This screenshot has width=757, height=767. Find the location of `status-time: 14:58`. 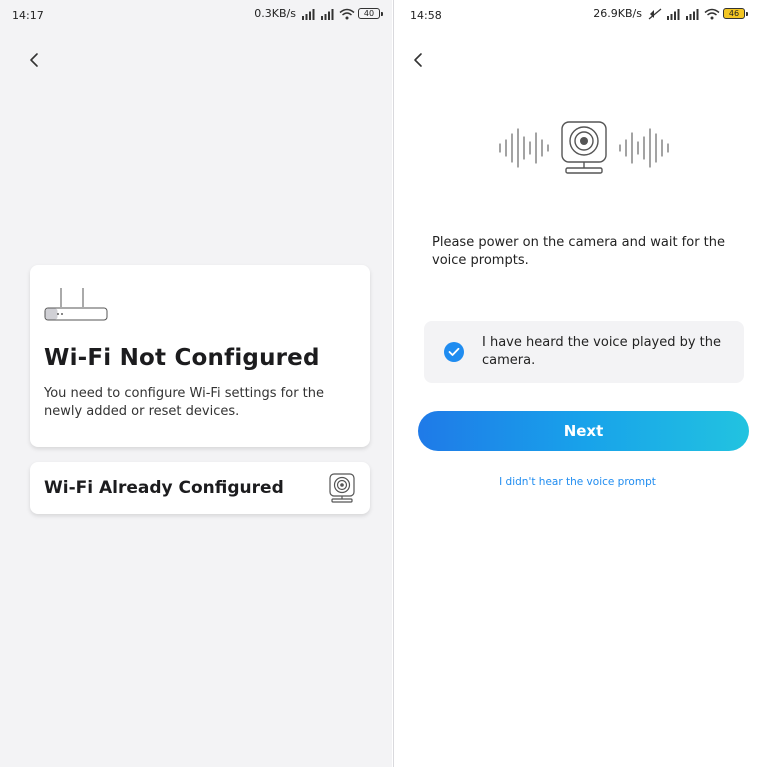

status-time: 14:58 is located at coordinates (426, 15).